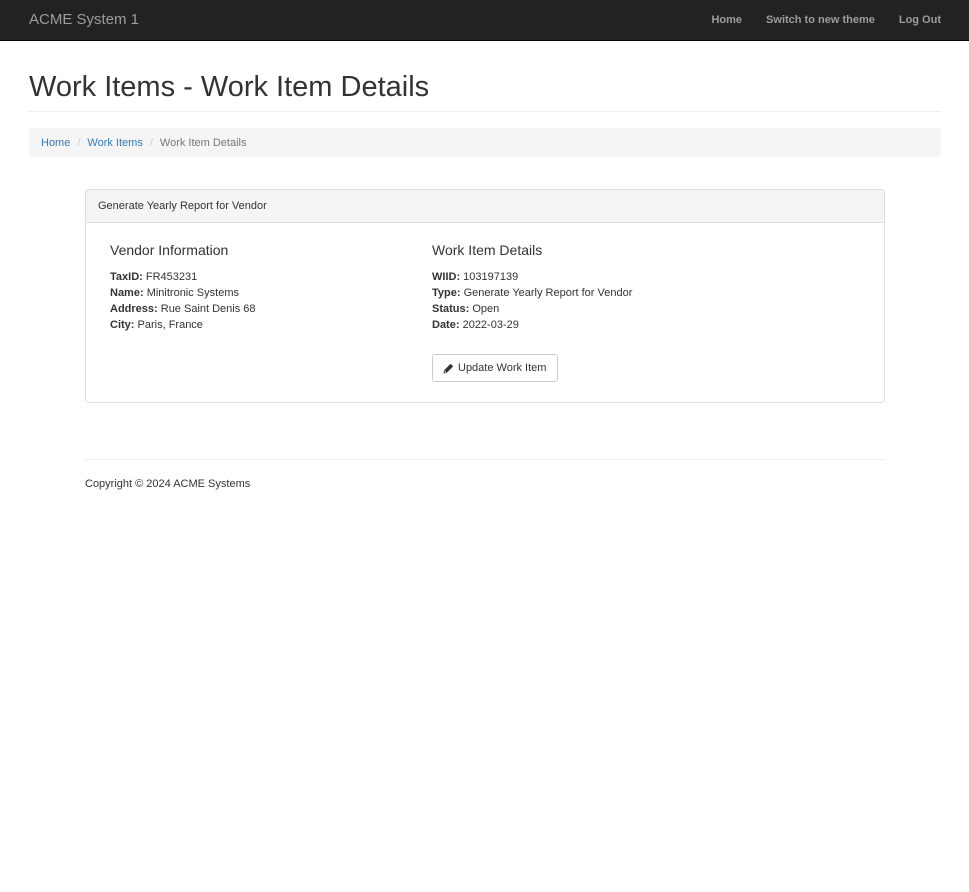  I want to click on status-row: Status: Open, so click(532, 309).